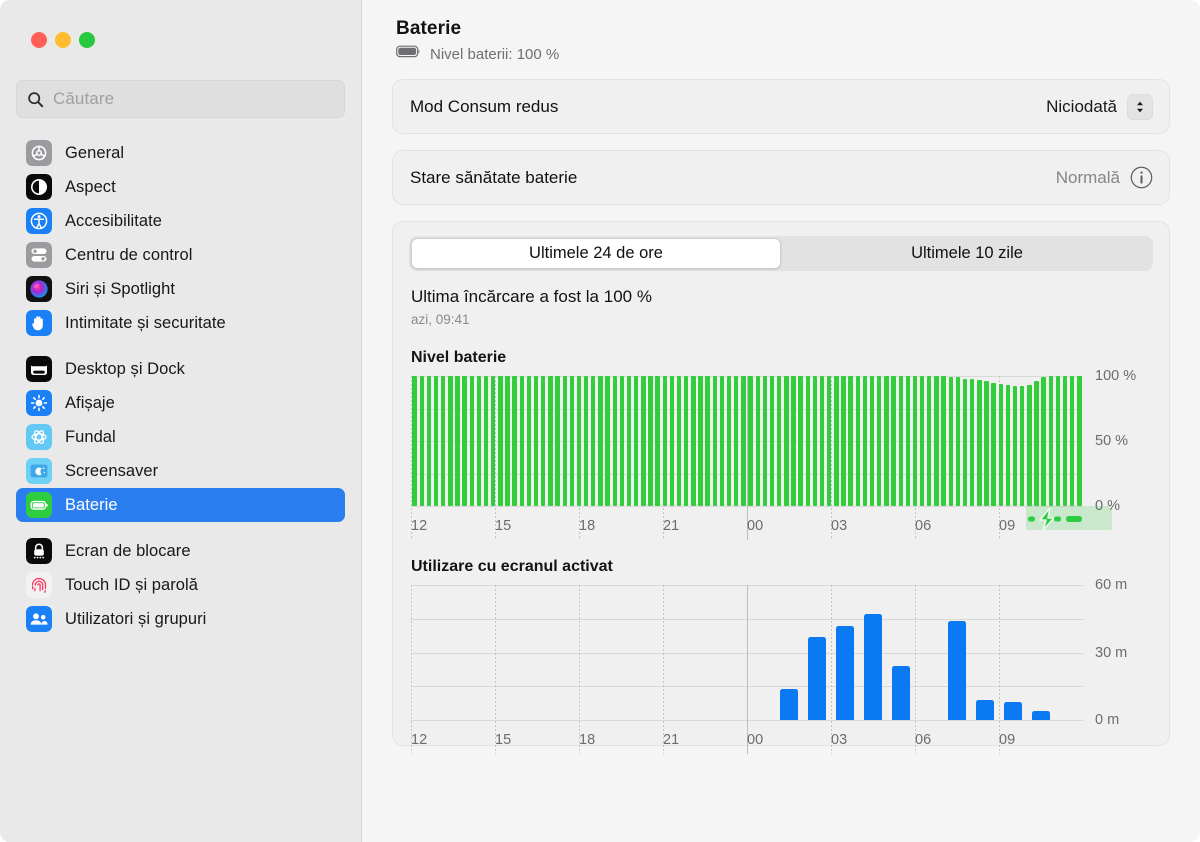 Image resolution: width=1200 pixels, height=842 pixels. I want to click on tab-last-10-days: Ultimele 10 zile, so click(967, 253).